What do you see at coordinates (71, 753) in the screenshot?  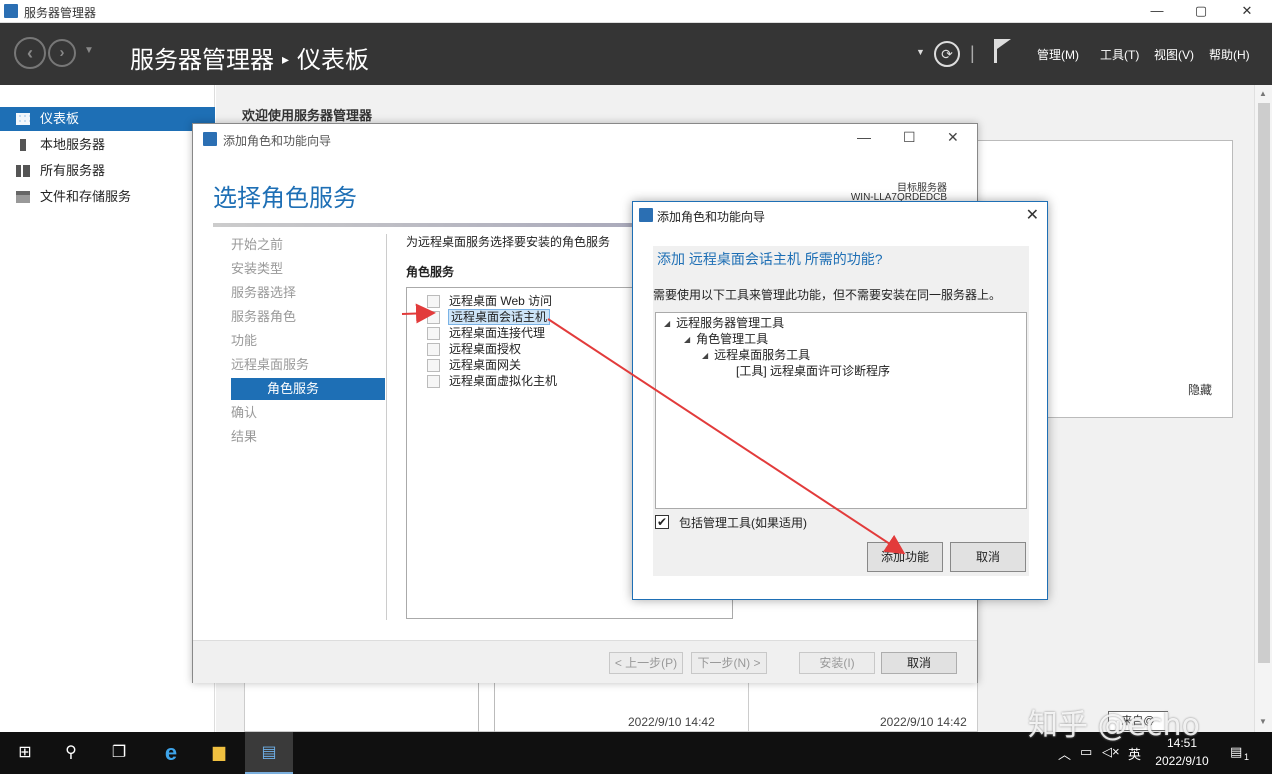 I see `search-icon: ⚲` at bounding box center [71, 753].